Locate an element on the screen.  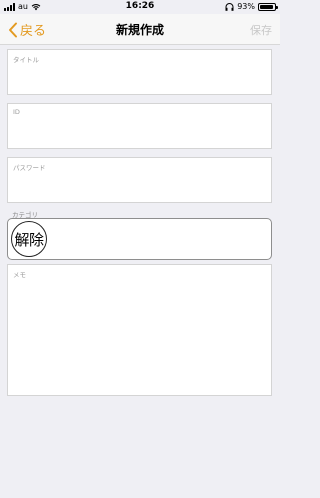
battery-percent: 93% is located at coordinates (246, 6).